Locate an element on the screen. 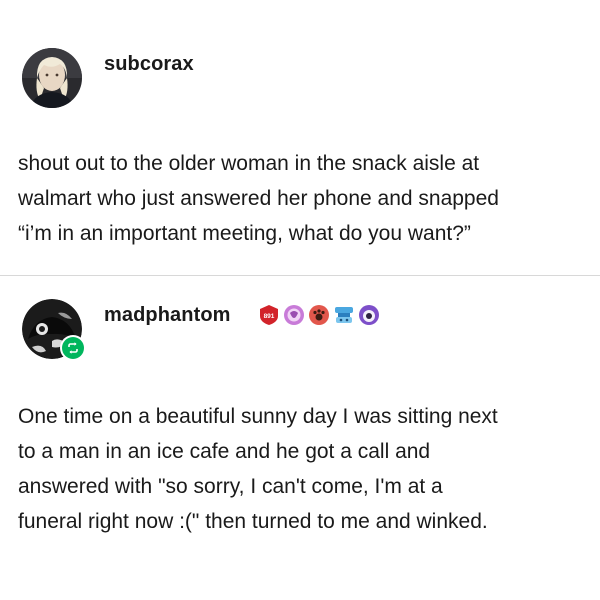  level-badge: 891 is located at coordinates (269, 315).